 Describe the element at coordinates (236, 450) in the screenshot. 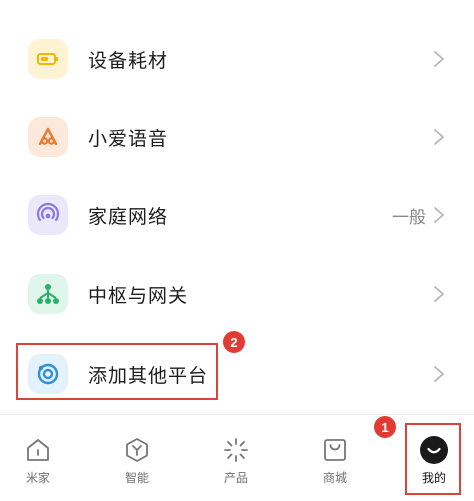

I see `product-icon` at that location.